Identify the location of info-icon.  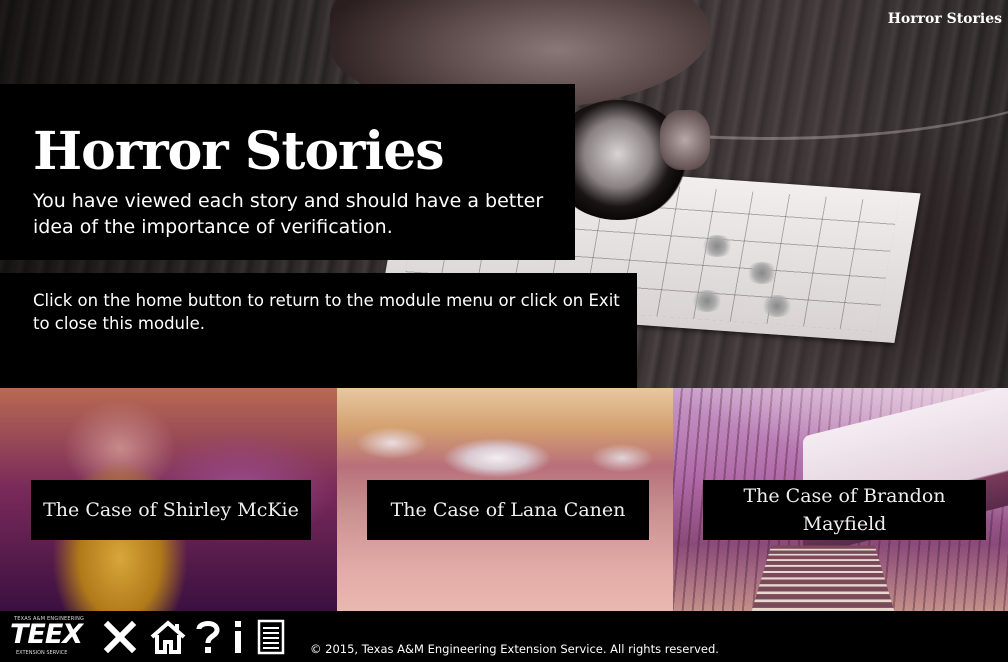
(238, 637).